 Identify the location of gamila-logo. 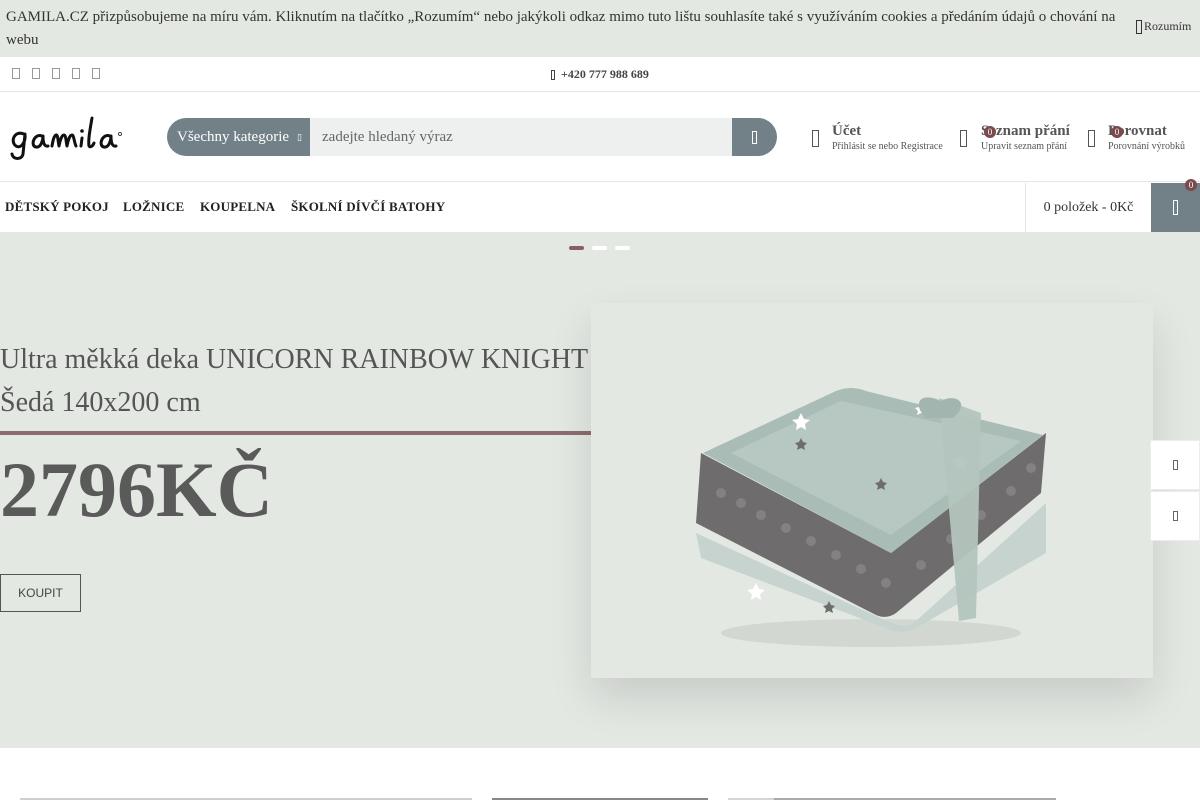
(65, 137).